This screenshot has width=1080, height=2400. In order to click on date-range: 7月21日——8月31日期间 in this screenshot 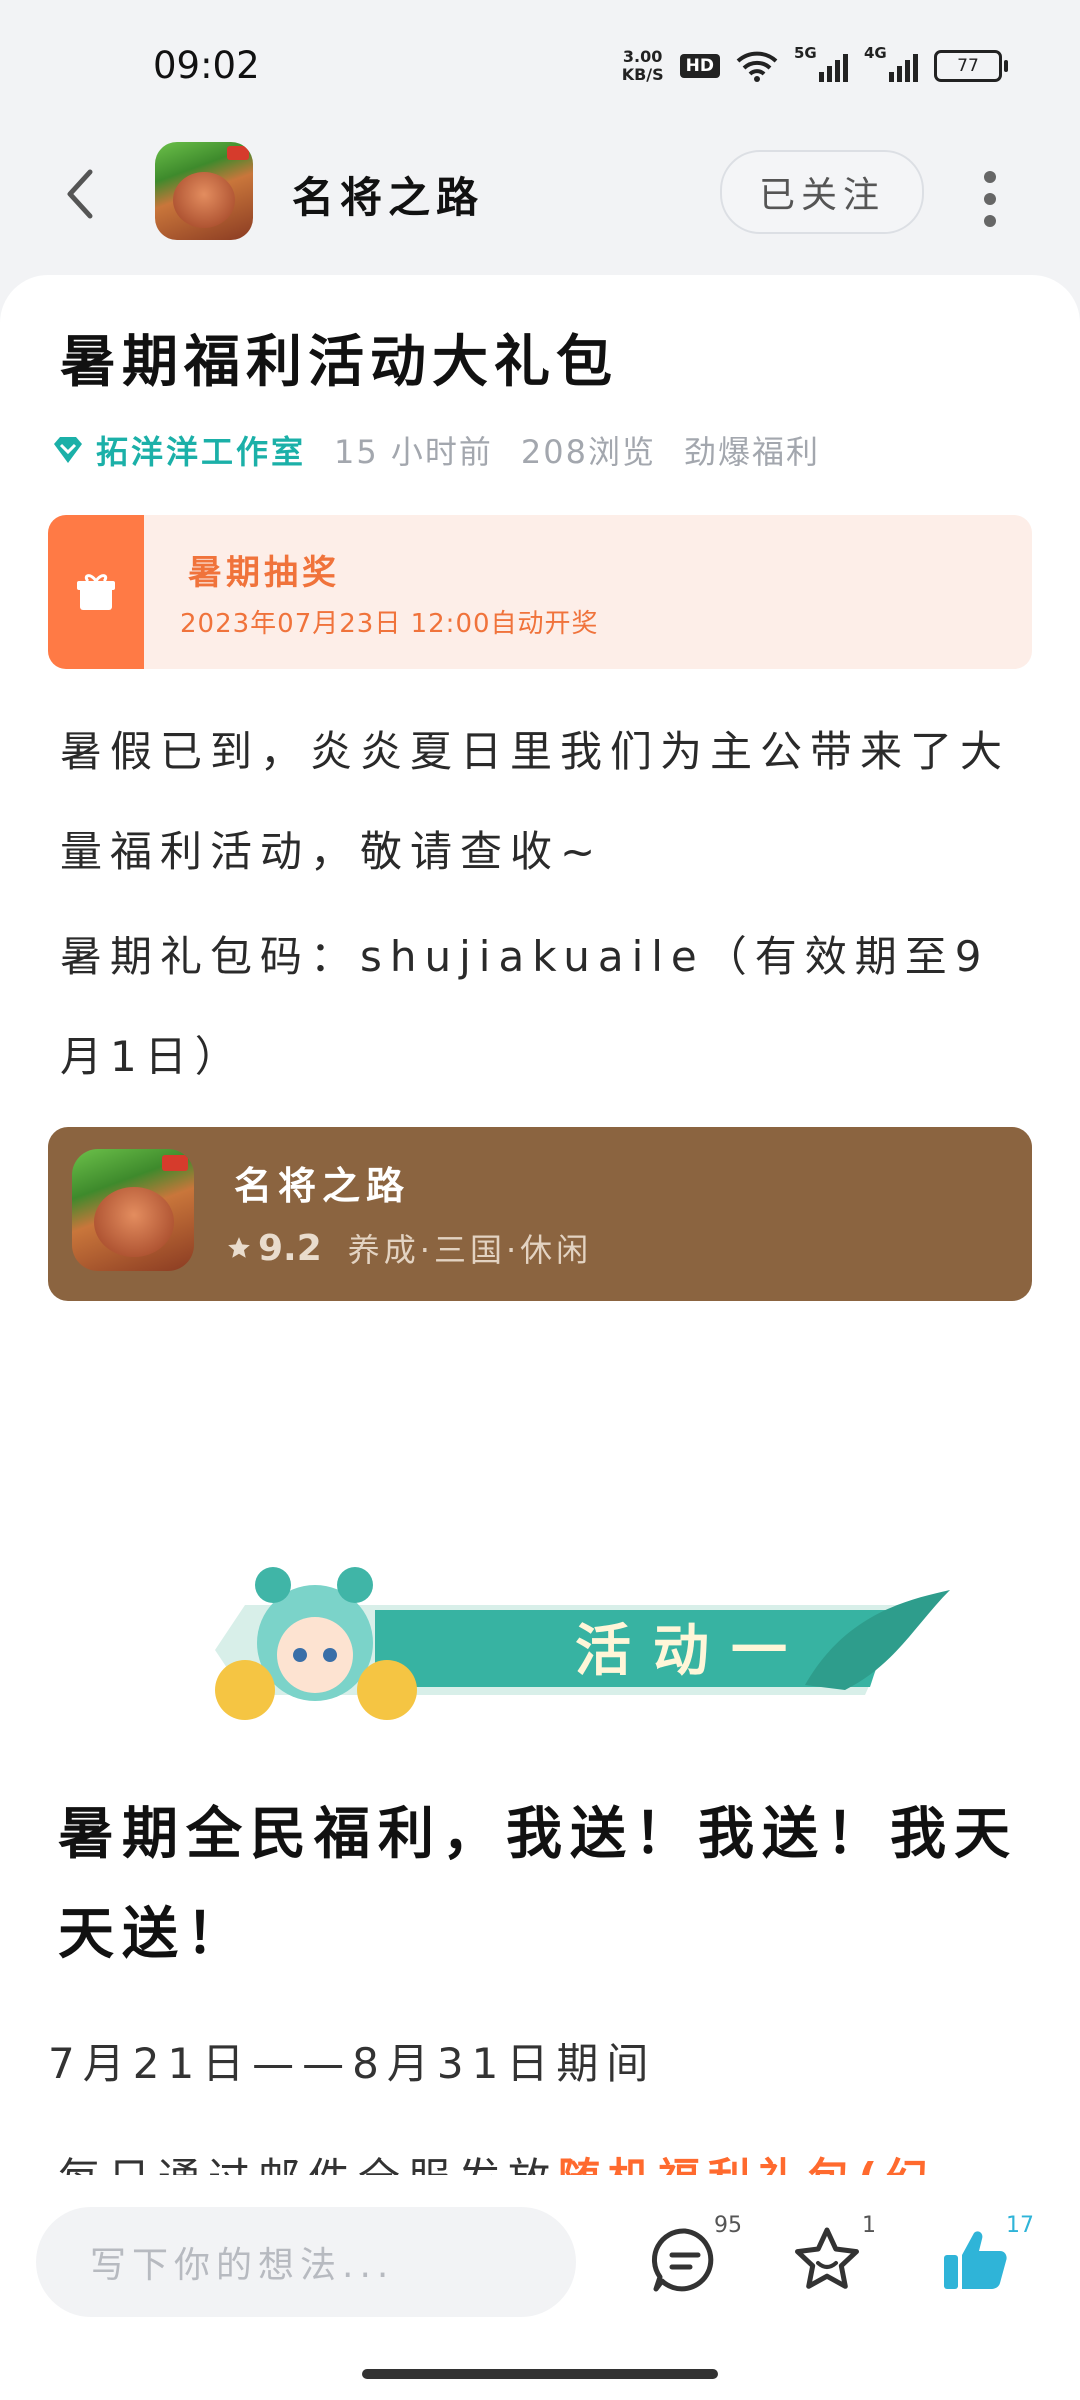, I will do `click(352, 2063)`.